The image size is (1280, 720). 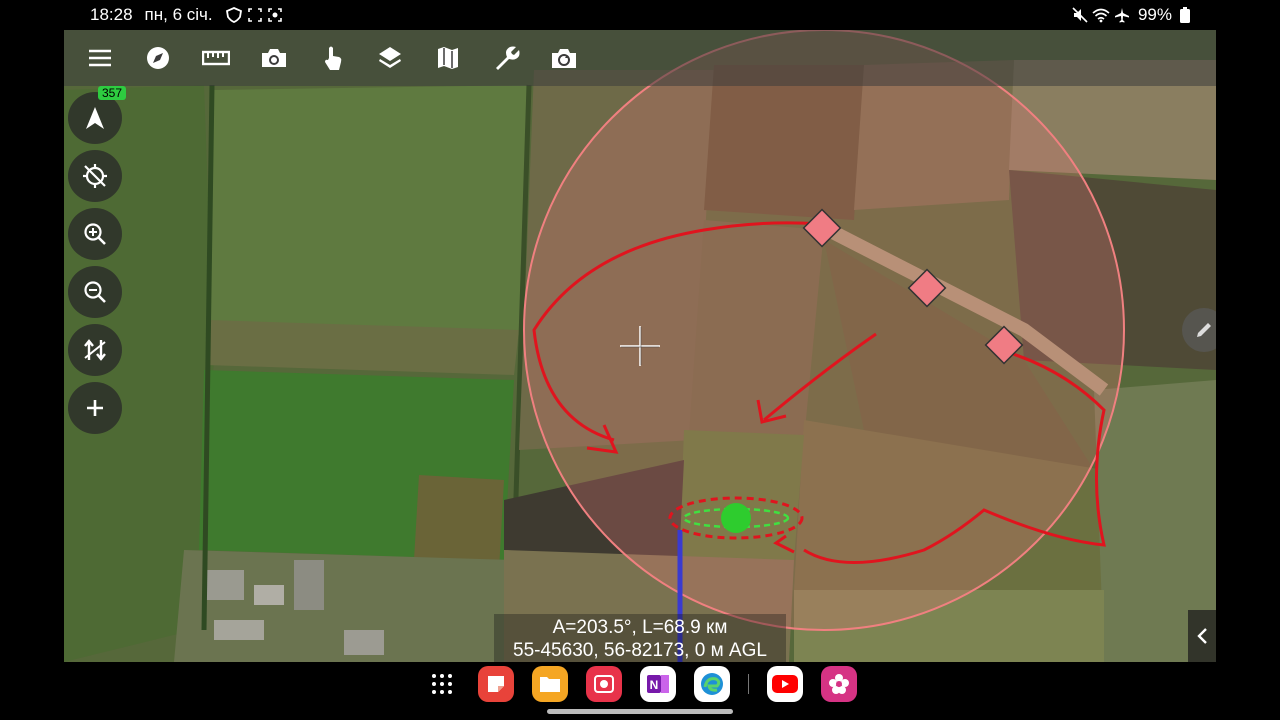 I want to click on onenote-icon: N, so click(x=658, y=684).